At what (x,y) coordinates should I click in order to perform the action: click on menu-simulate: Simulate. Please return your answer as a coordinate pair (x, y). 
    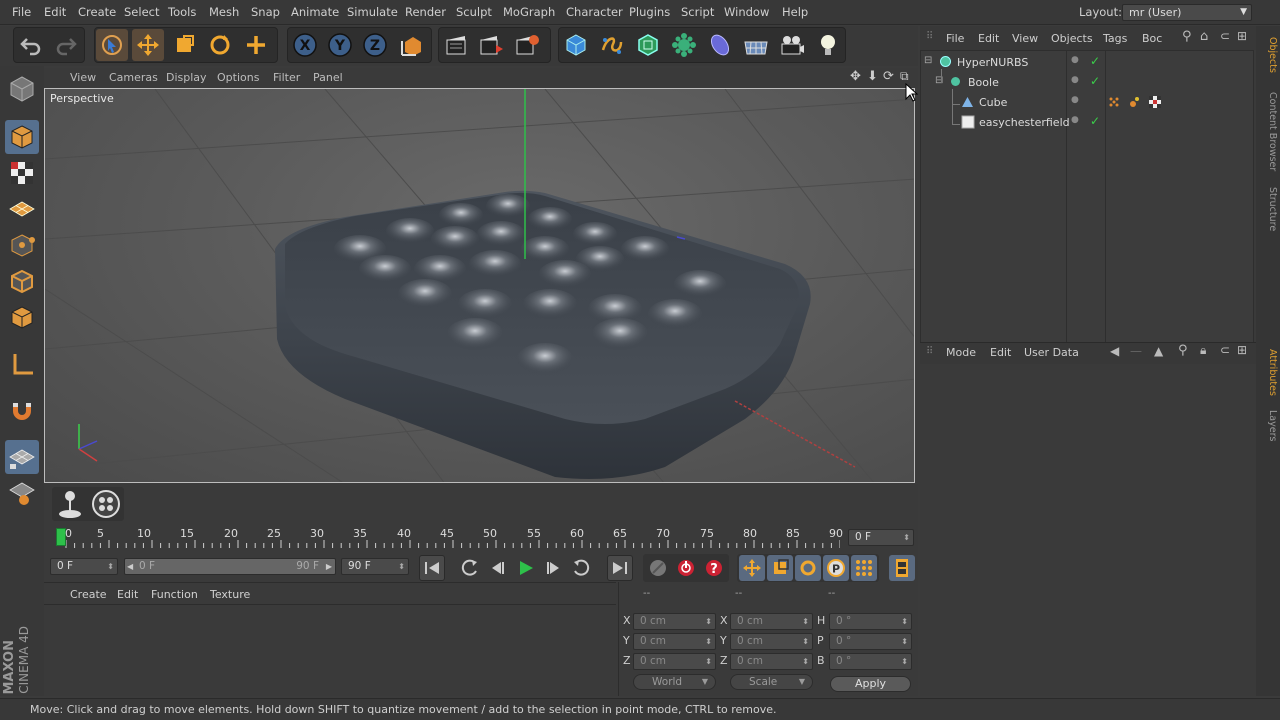
    Looking at the image, I should click on (372, 12).